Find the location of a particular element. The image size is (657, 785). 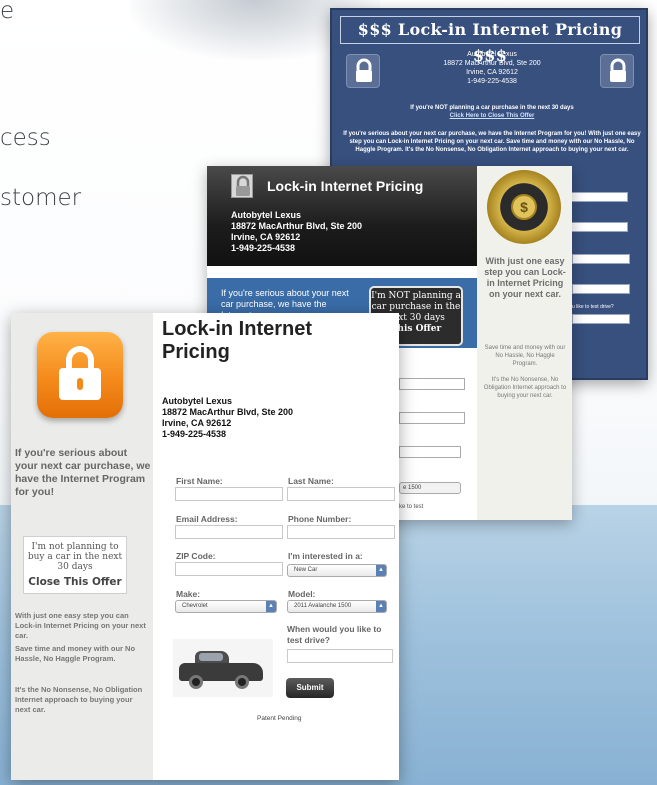

model-label: Model: is located at coordinates (302, 594).